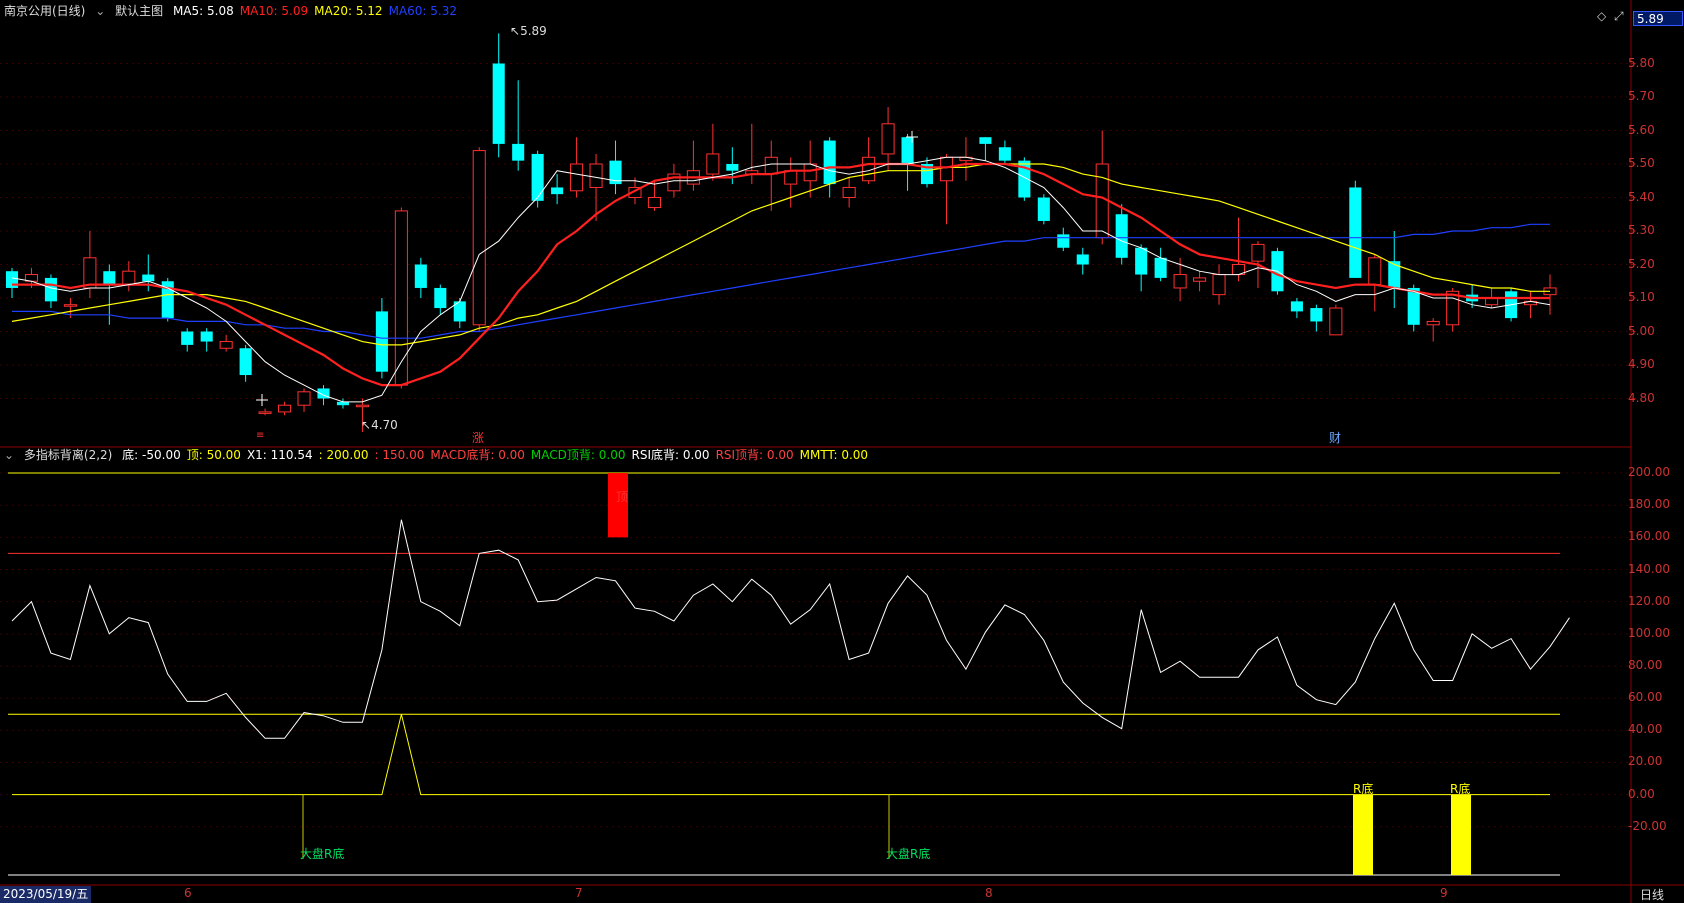 This screenshot has width=1684, height=903. What do you see at coordinates (1645, 761) in the screenshot?
I see `indicator-tick: 20.00` at bounding box center [1645, 761].